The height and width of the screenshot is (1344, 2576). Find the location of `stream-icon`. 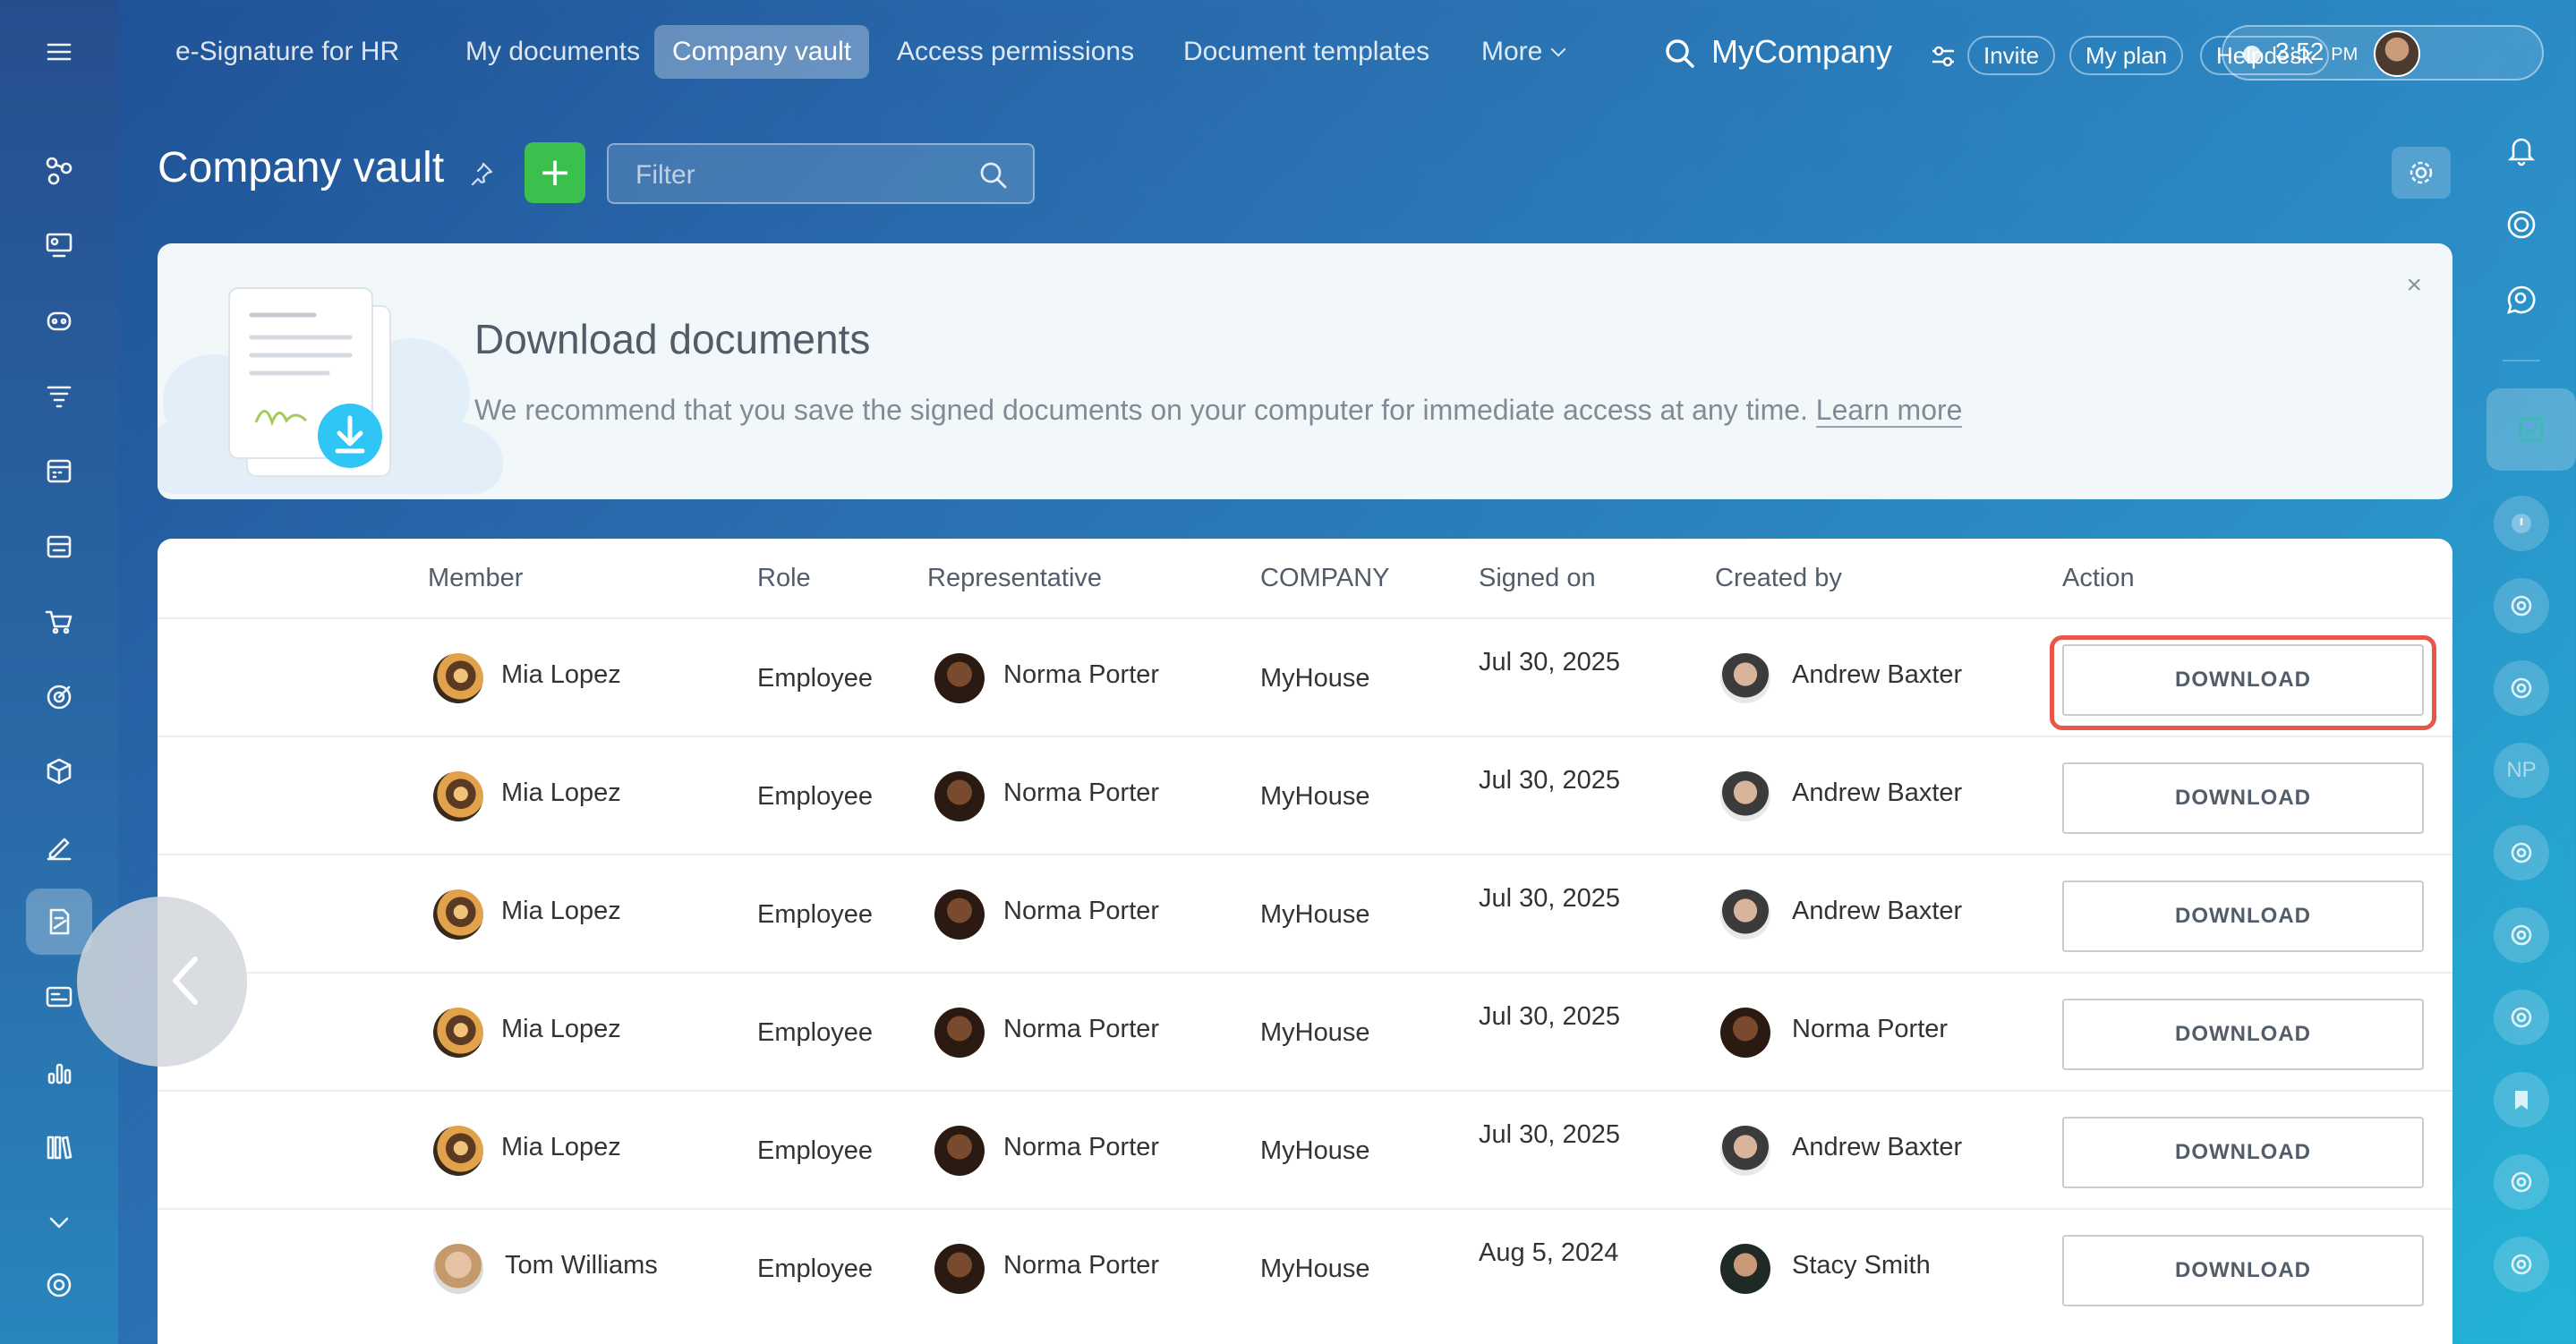

stream-icon is located at coordinates (2521, 224).